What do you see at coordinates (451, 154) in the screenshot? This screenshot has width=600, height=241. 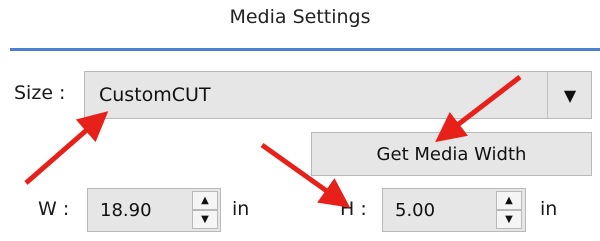 I see `get-media-width-button: Get Media Width` at bounding box center [451, 154].